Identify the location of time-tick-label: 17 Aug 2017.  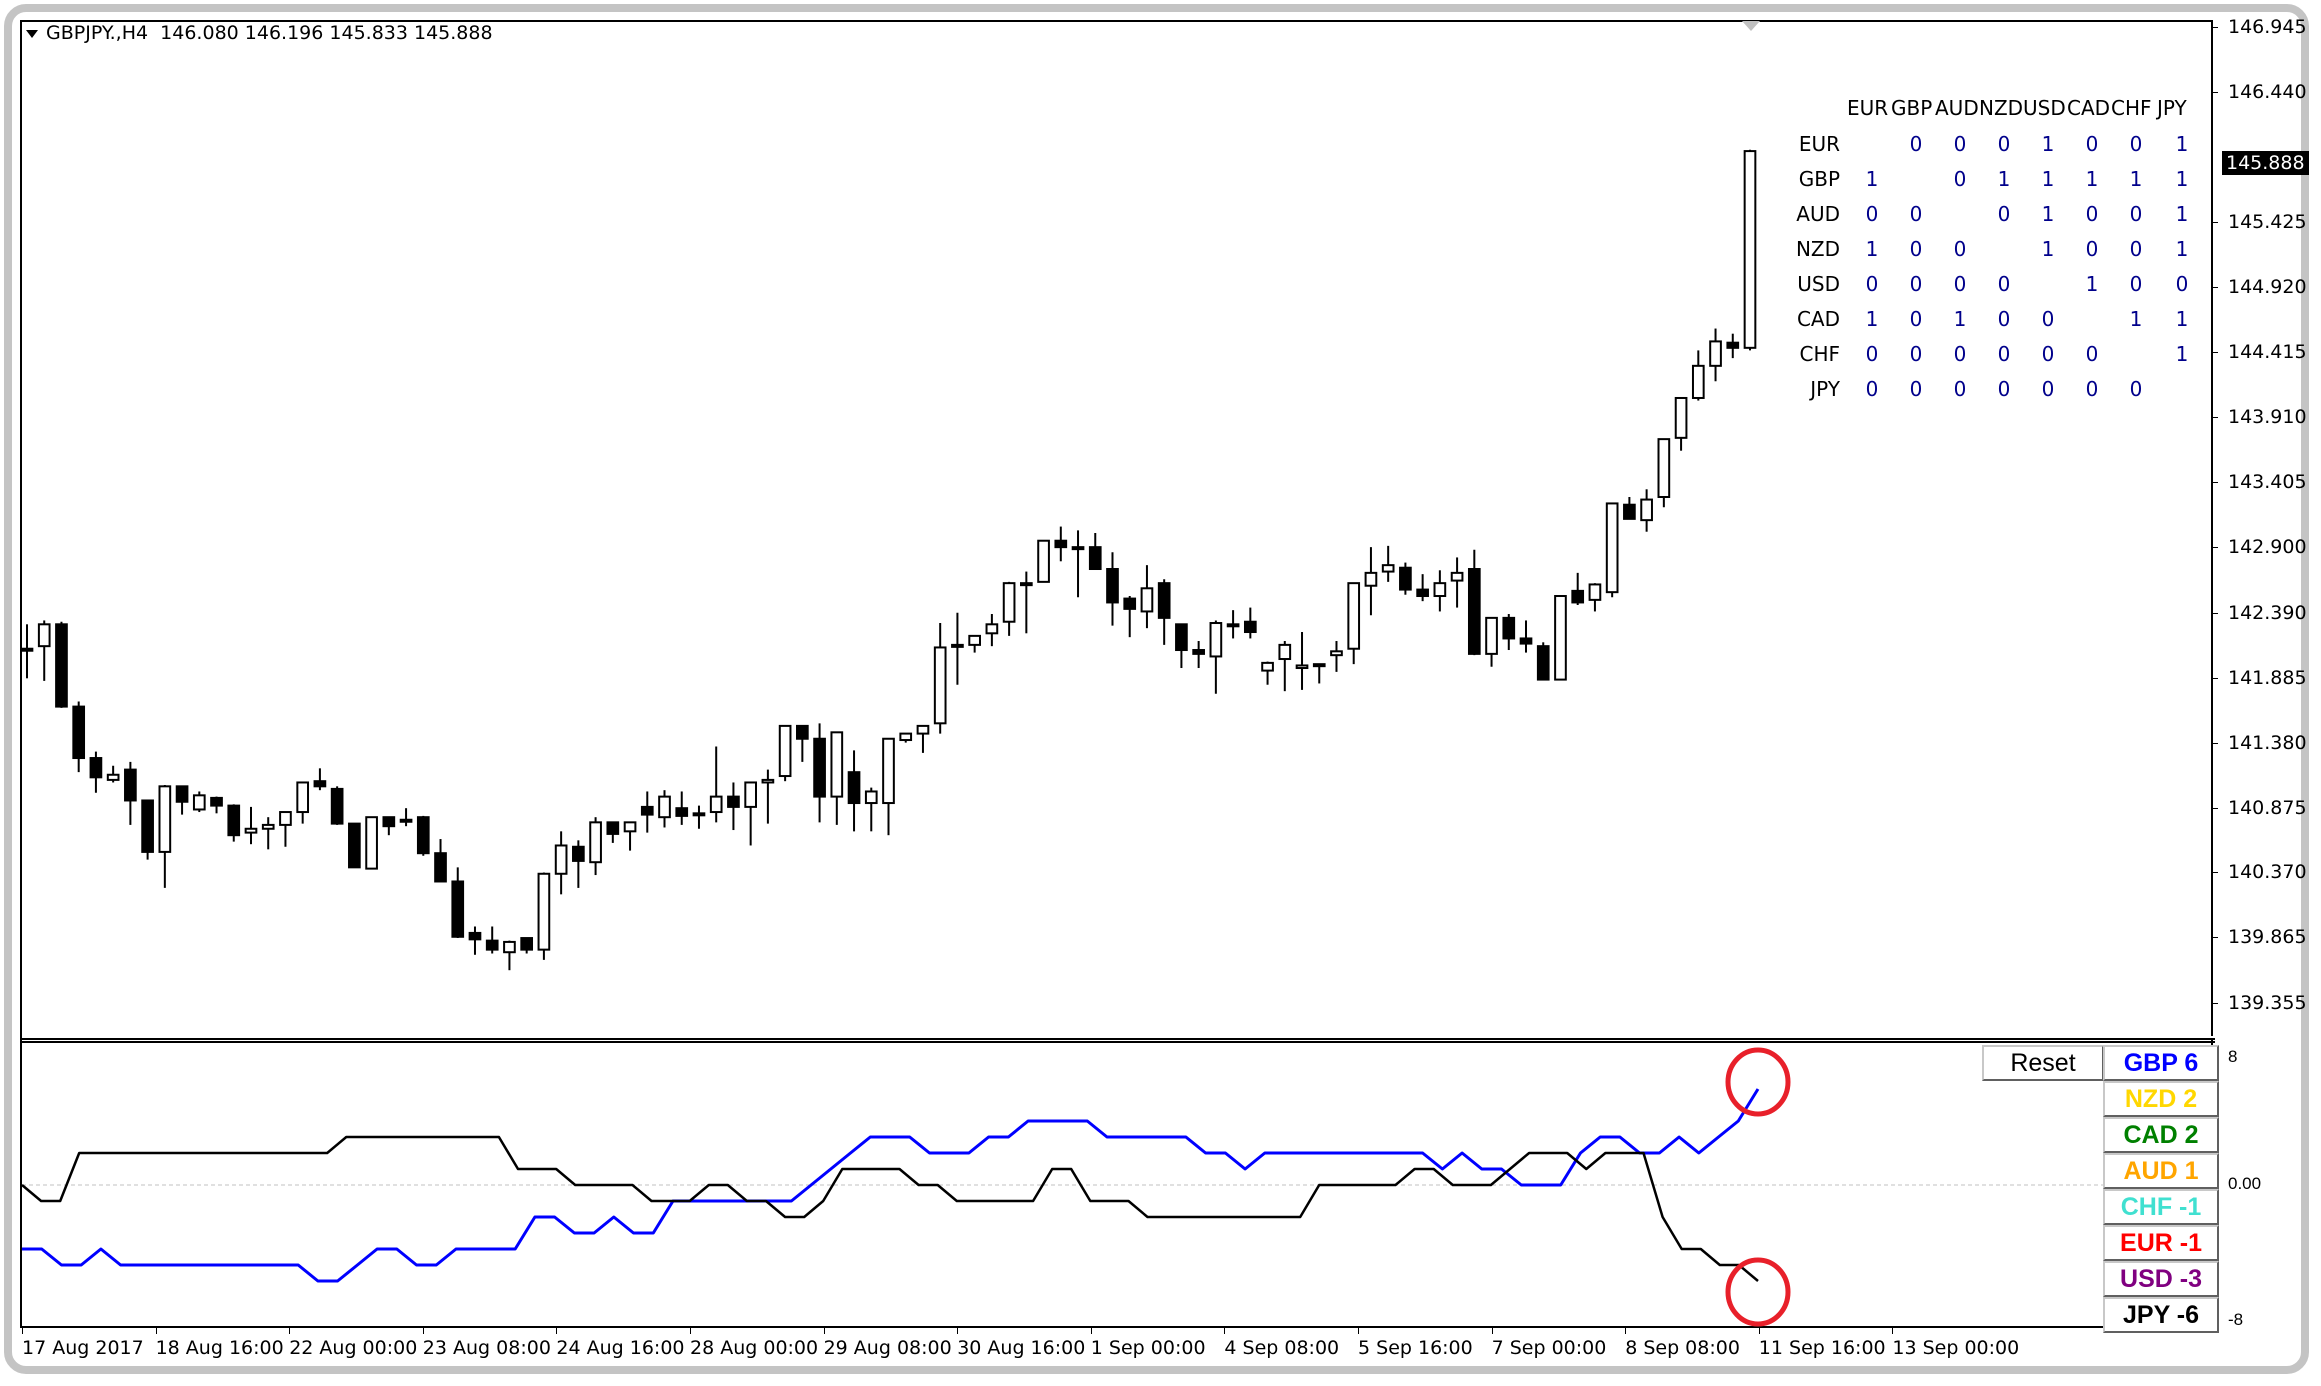
(83, 1348).